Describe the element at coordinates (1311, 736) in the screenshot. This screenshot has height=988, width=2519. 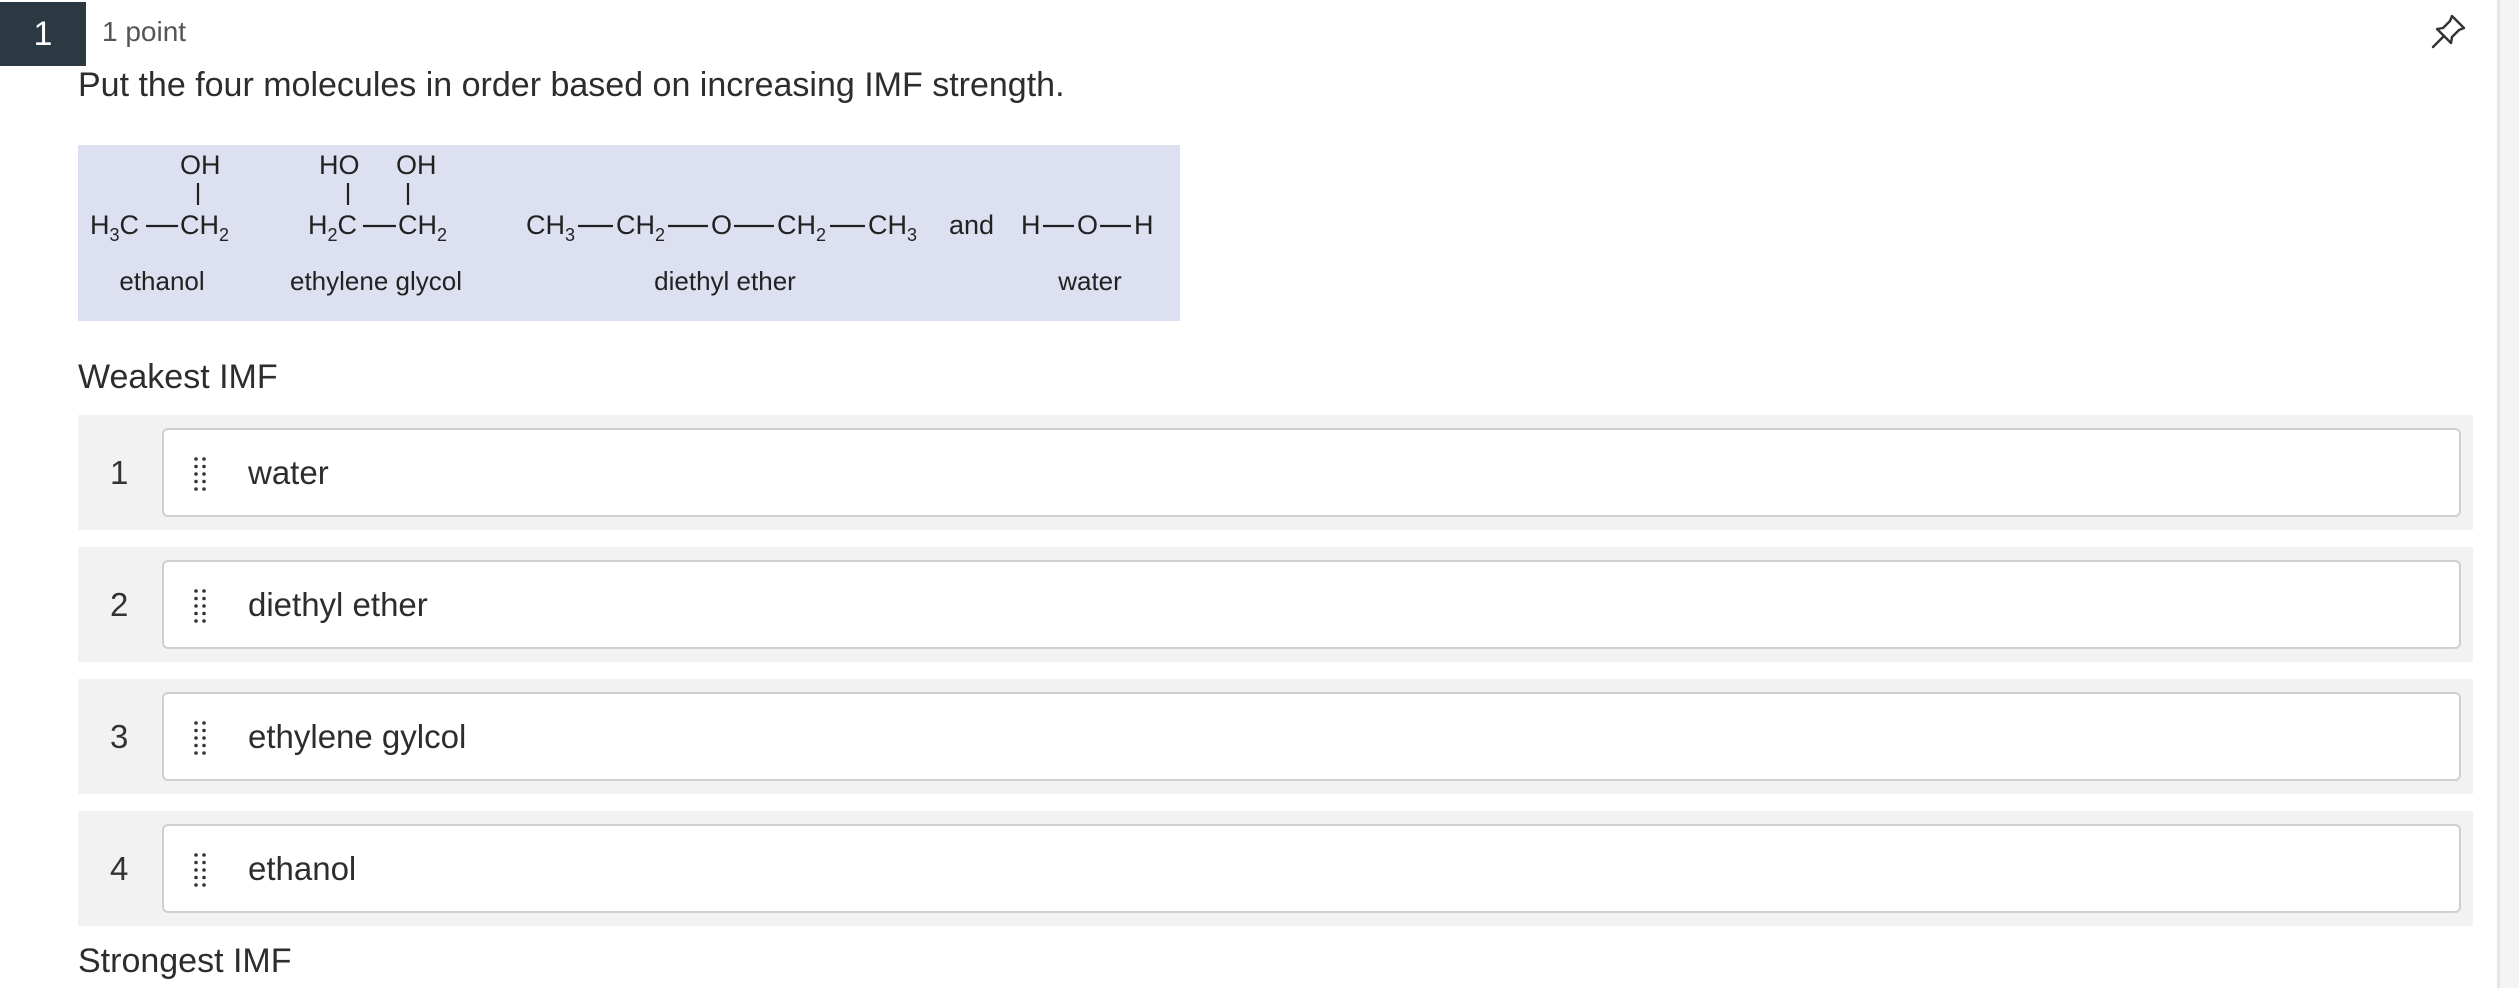
I see `draggable-answer-item: ethylene gylcol` at that location.